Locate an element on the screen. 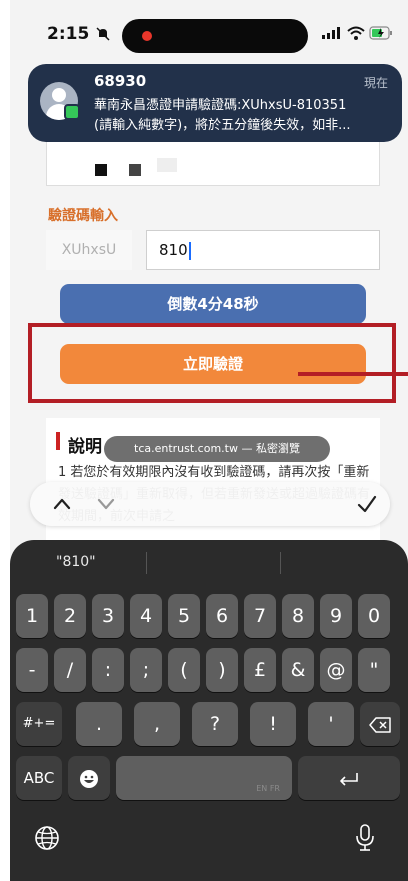 Image resolution: width=408 pixels, height=881 pixels. space-key-languages: EN FR is located at coordinates (268, 788).